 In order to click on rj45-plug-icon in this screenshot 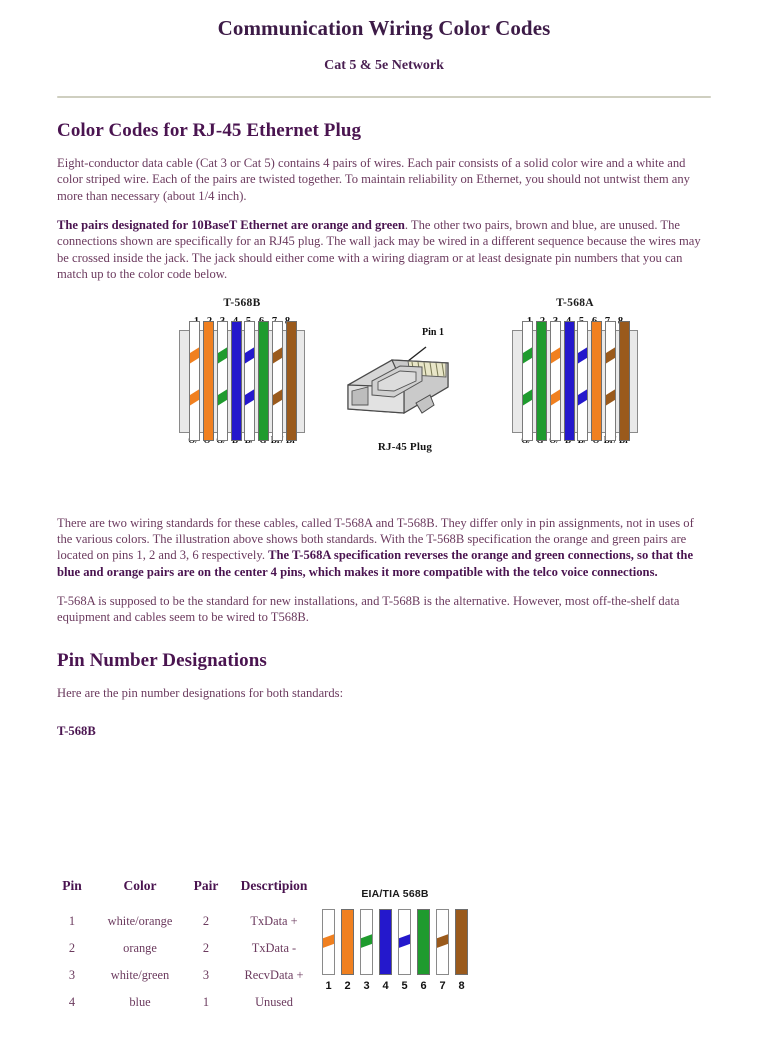, I will do `click(398, 379)`.